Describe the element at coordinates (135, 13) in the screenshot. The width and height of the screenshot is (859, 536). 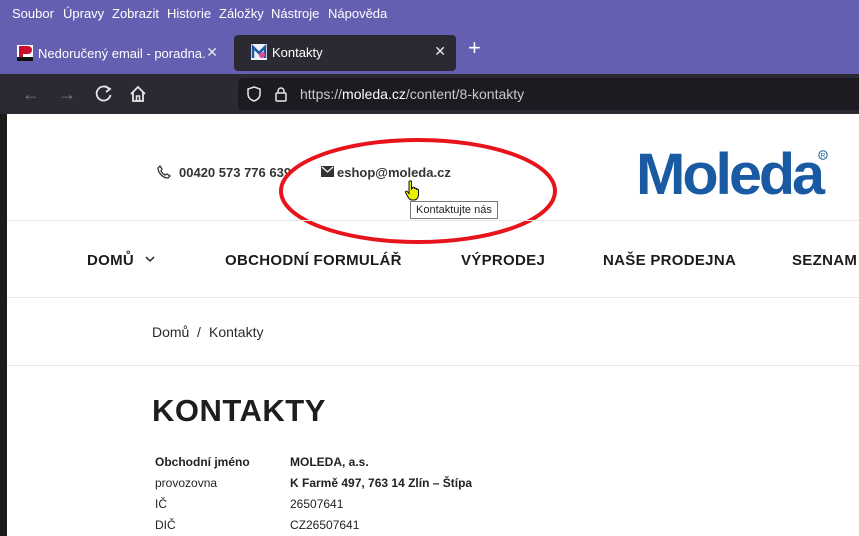
I see `menu-zobrazit: Zobrazit` at that location.